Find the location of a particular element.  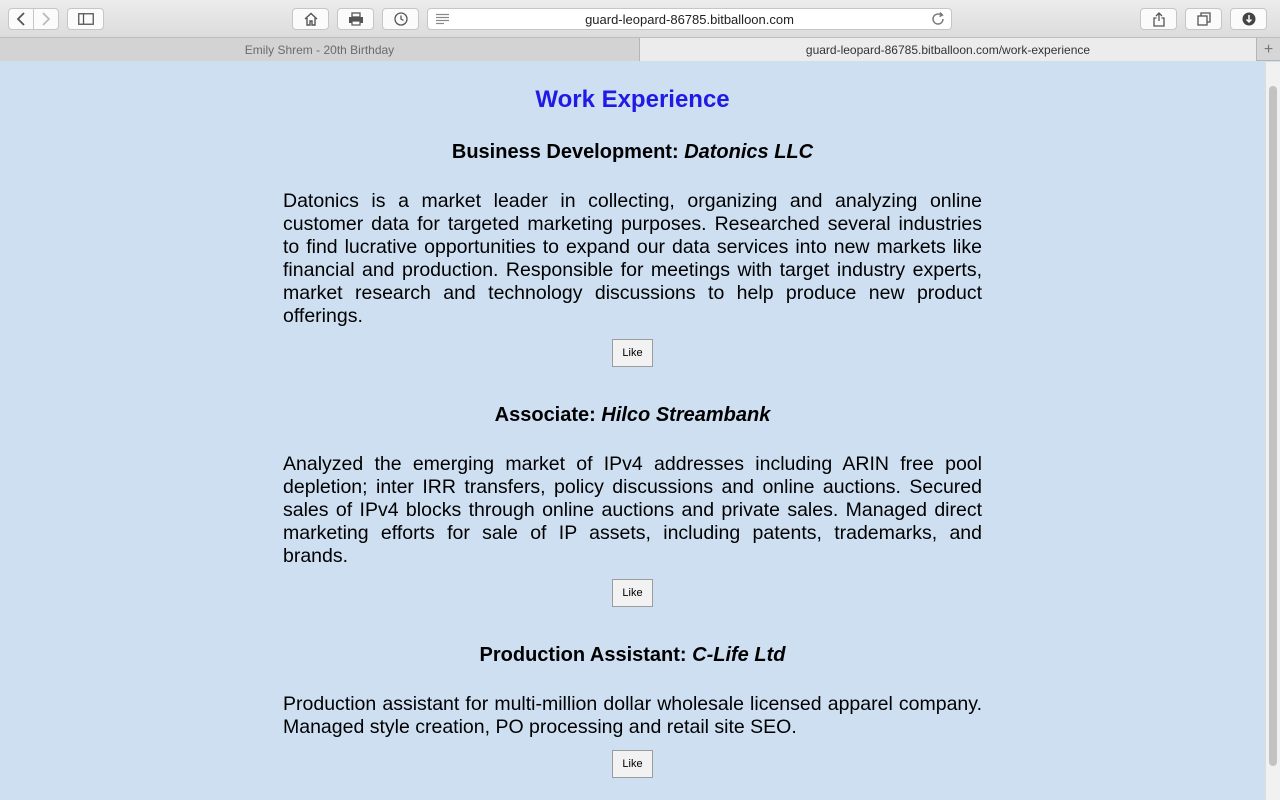

job-role: Associate: is located at coordinates (548, 415).